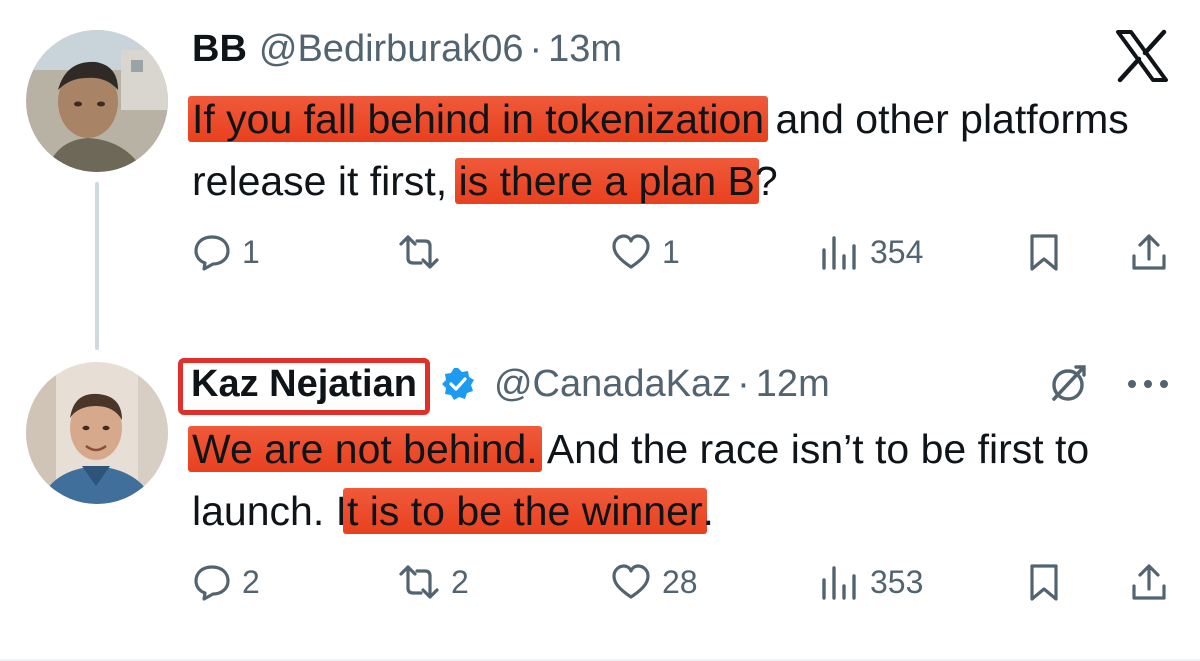  Describe the element at coordinates (365, 449) in the screenshot. I see `highlighted-text: We are not behind.` at that location.